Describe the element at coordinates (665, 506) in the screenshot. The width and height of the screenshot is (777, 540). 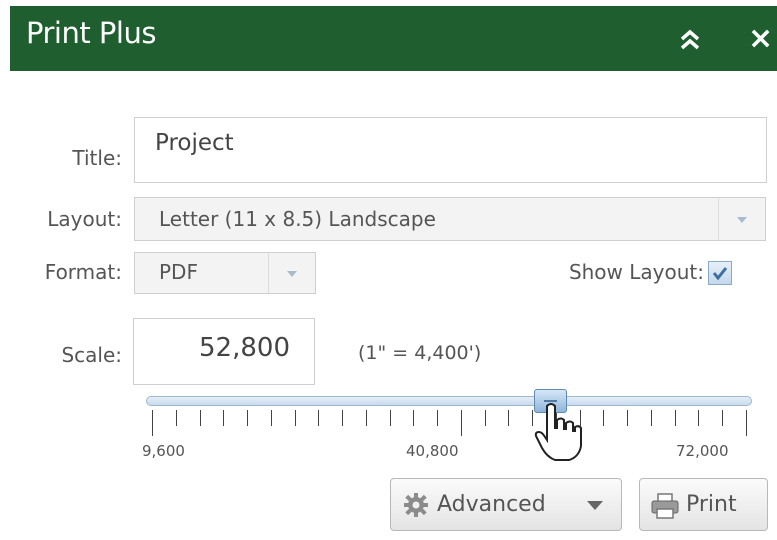
I see `printer-icon` at that location.